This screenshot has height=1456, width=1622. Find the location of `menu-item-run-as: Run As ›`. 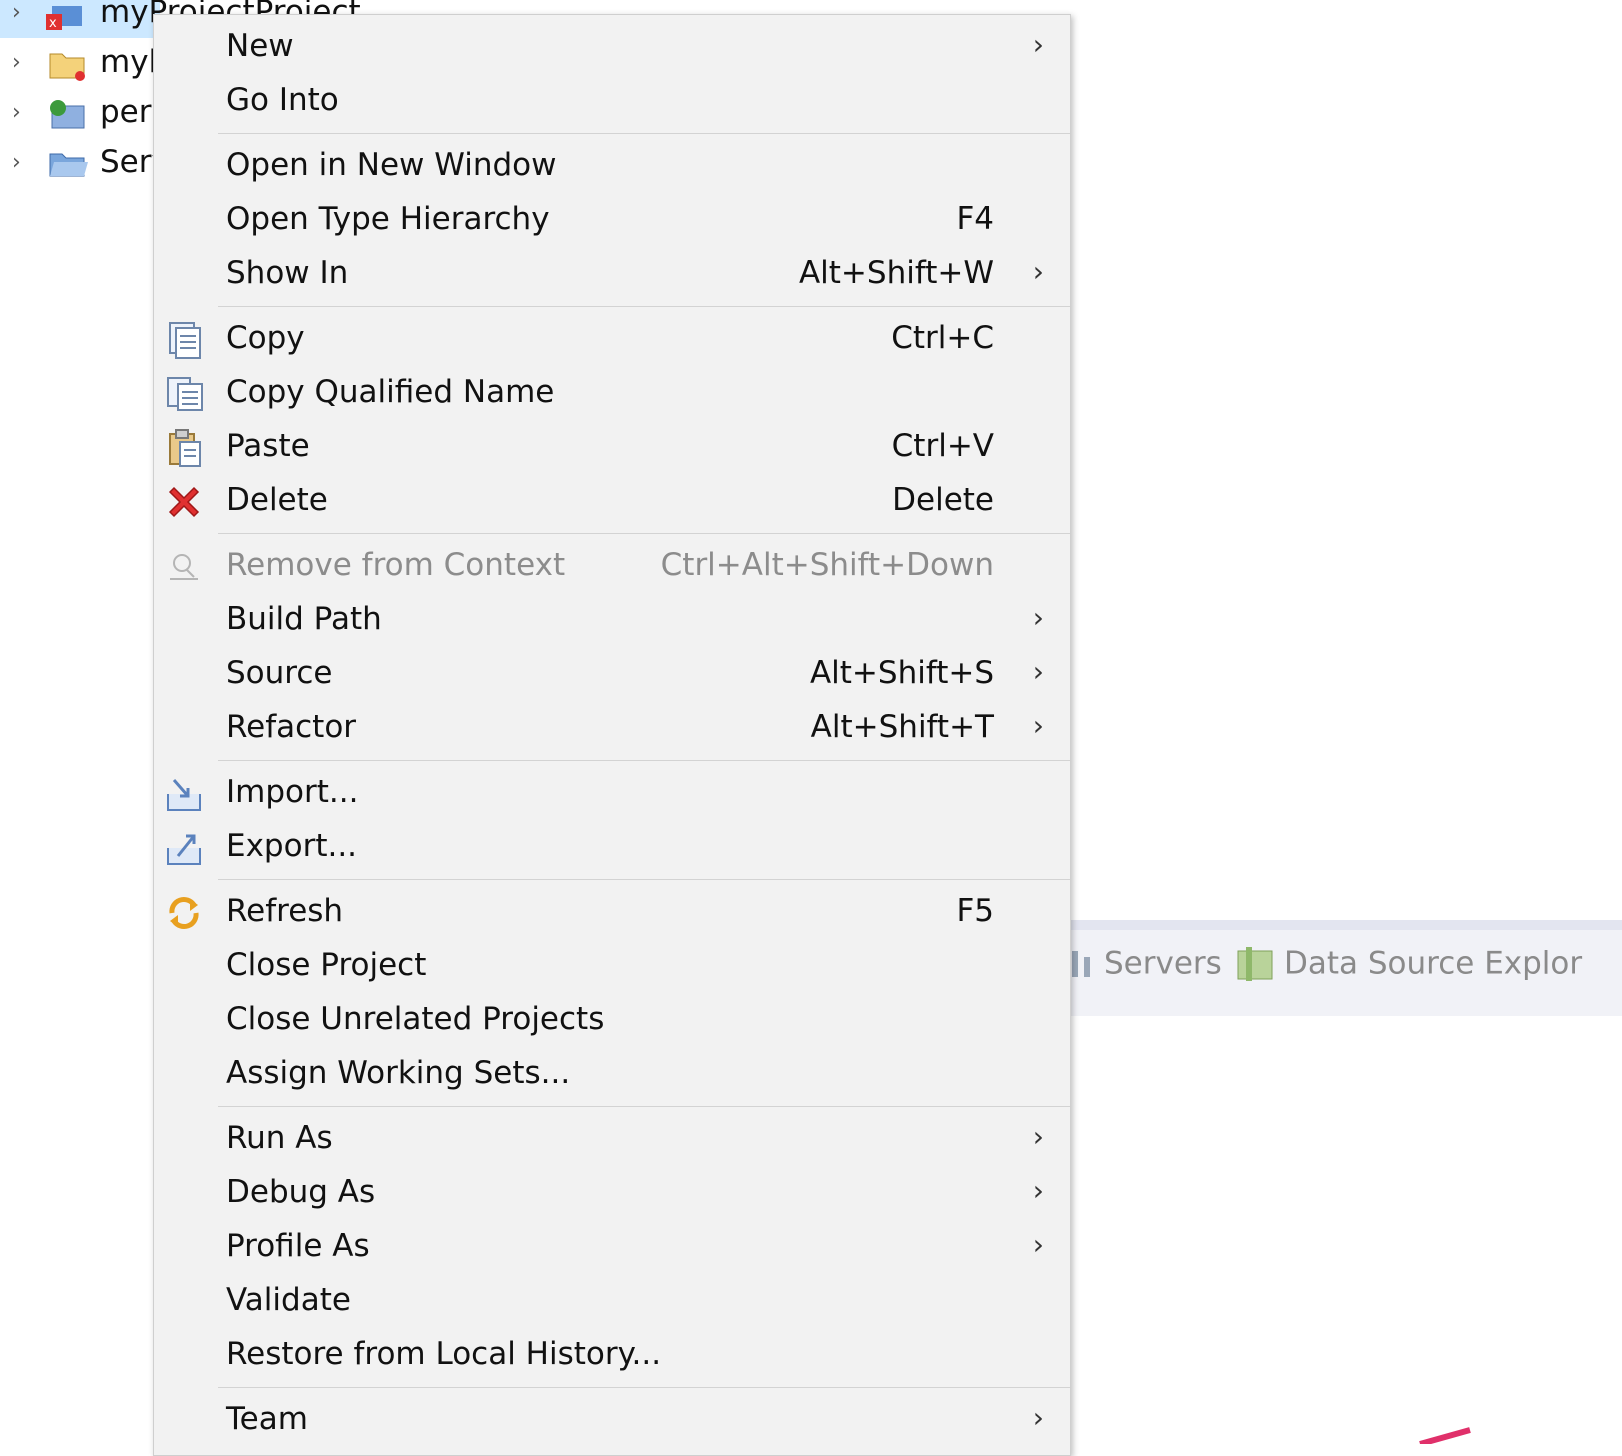

menu-item-run-as: Run As › is located at coordinates (612, 1139).